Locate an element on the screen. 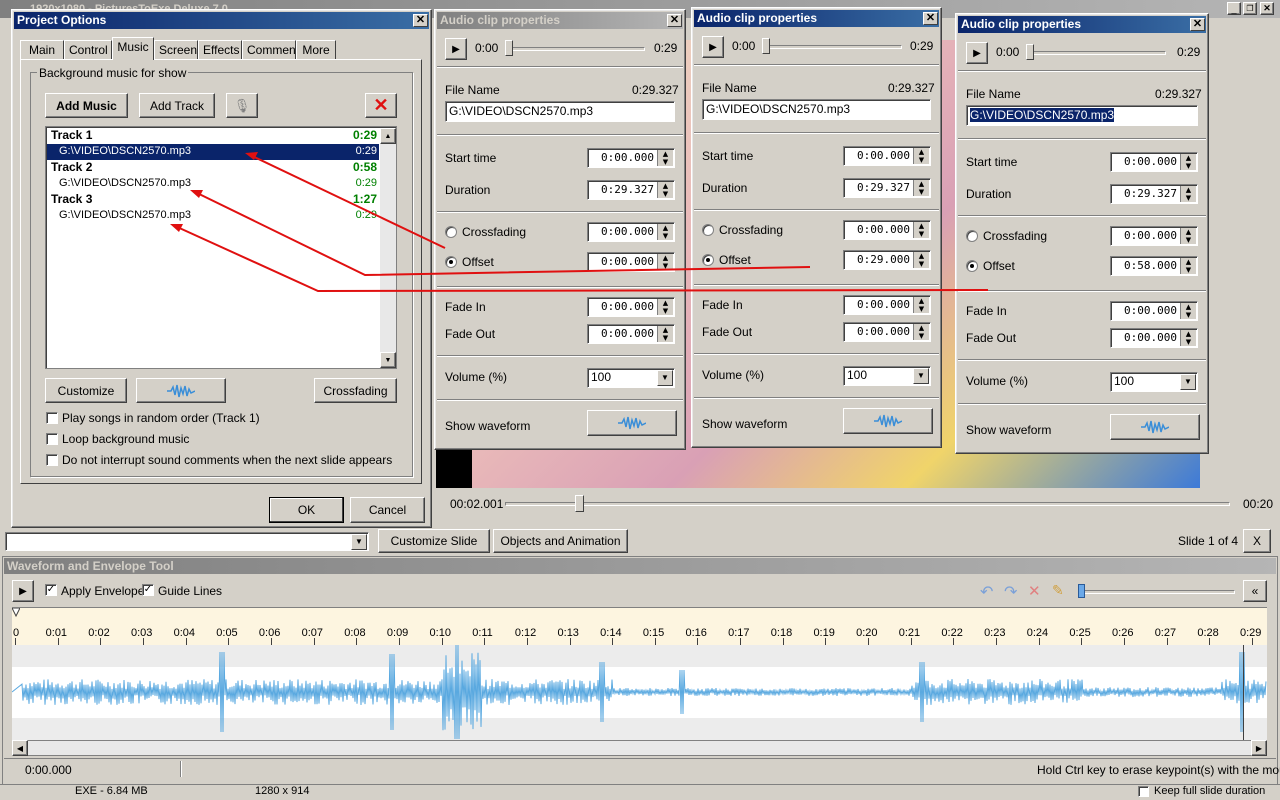  no-interrupt-checkbox is located at coordinates (52, 460).